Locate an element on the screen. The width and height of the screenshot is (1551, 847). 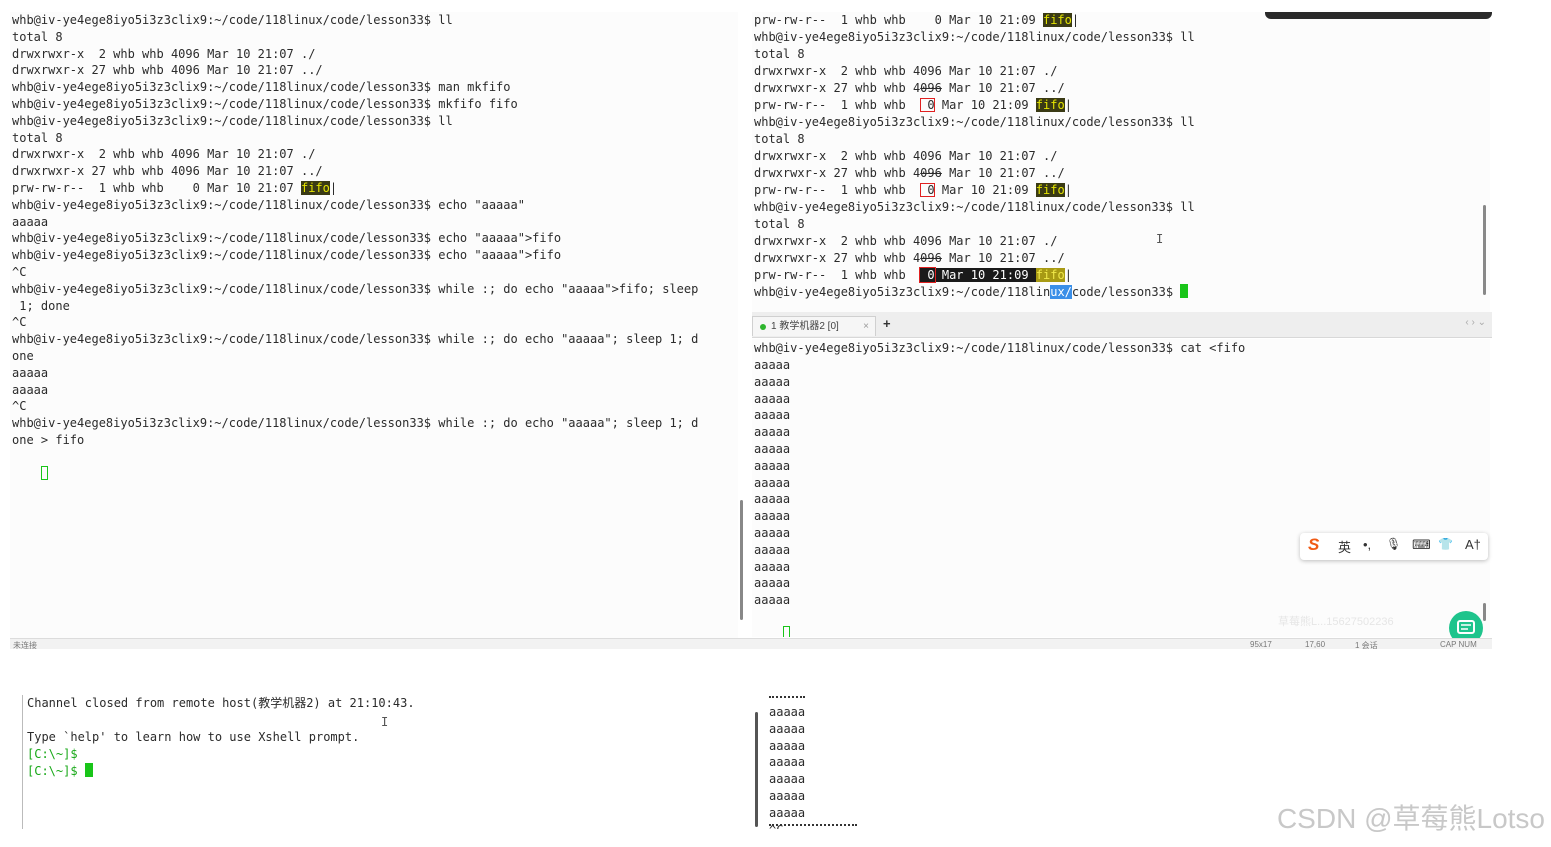
toolbox-icon: A† is located at coordinates (1473, 544).